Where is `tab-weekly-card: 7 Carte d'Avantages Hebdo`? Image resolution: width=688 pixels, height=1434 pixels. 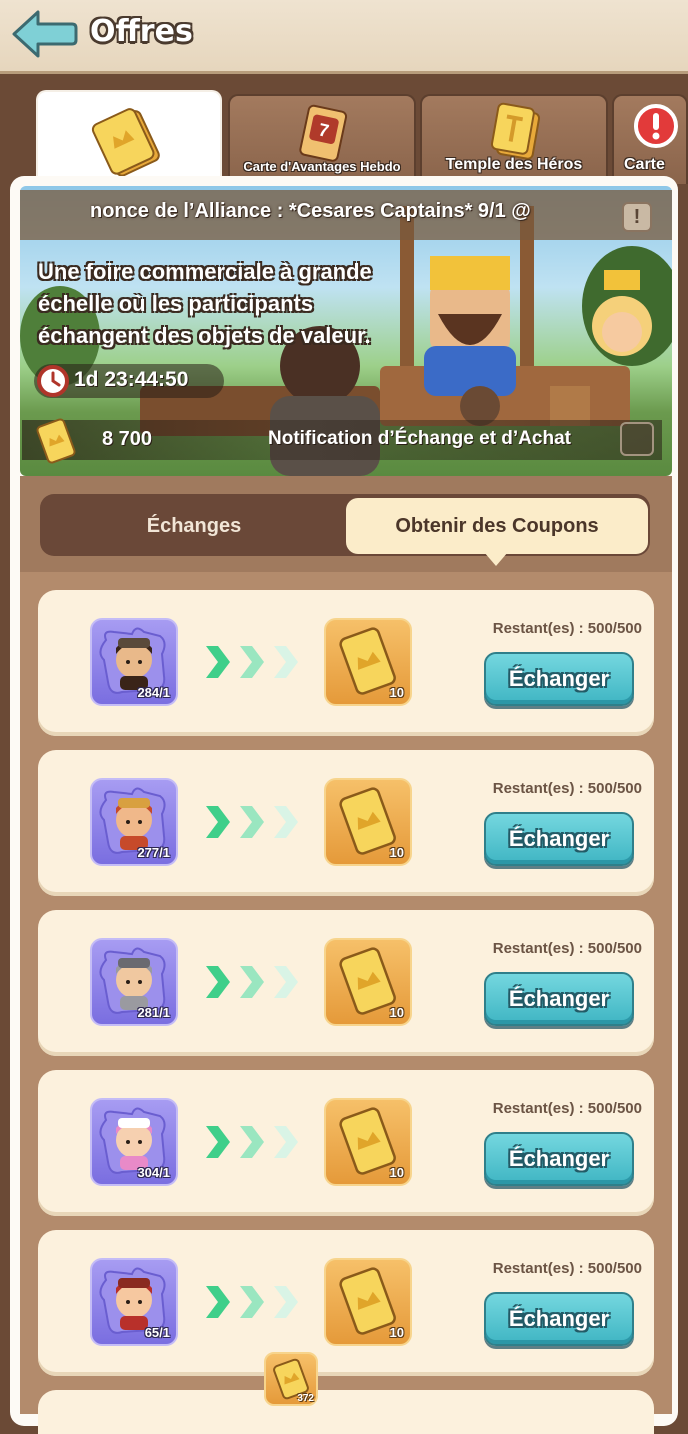 tab-weekly-card: 7 Carte d'Avantages Hebdo is located at coordinates (322, 139).